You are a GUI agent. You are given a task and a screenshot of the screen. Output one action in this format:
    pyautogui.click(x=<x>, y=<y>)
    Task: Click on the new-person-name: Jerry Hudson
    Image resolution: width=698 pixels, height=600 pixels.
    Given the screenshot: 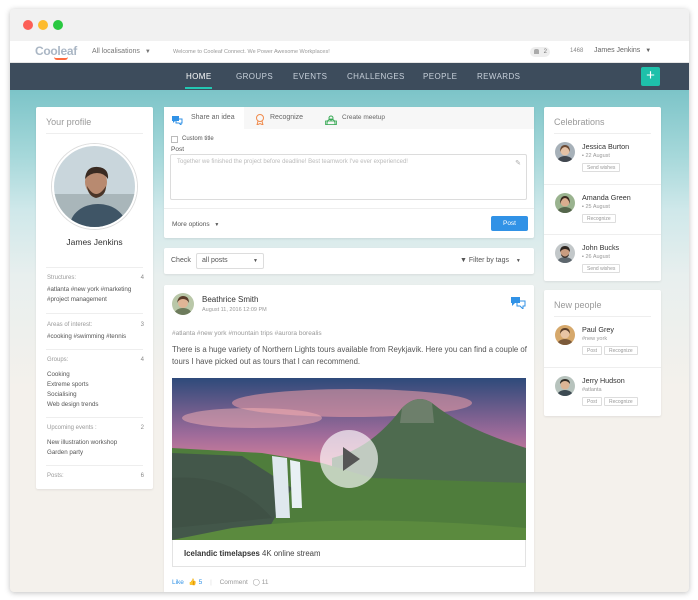 What is the action you would take?
    pyautogui.click(x=603, y=380)
    